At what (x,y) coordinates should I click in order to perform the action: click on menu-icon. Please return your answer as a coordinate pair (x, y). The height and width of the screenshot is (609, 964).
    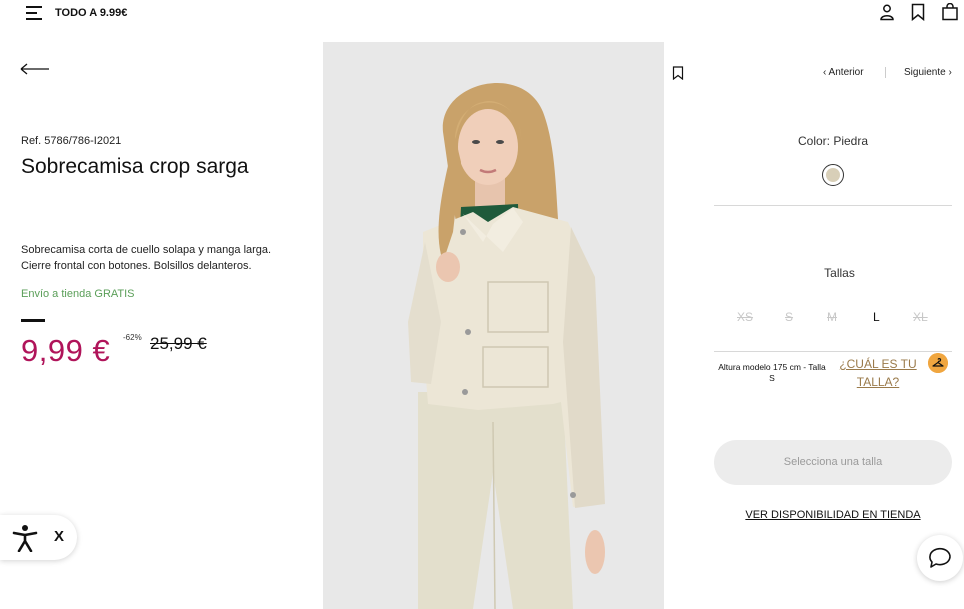
    Looking at the image, I should click on (34, 13).